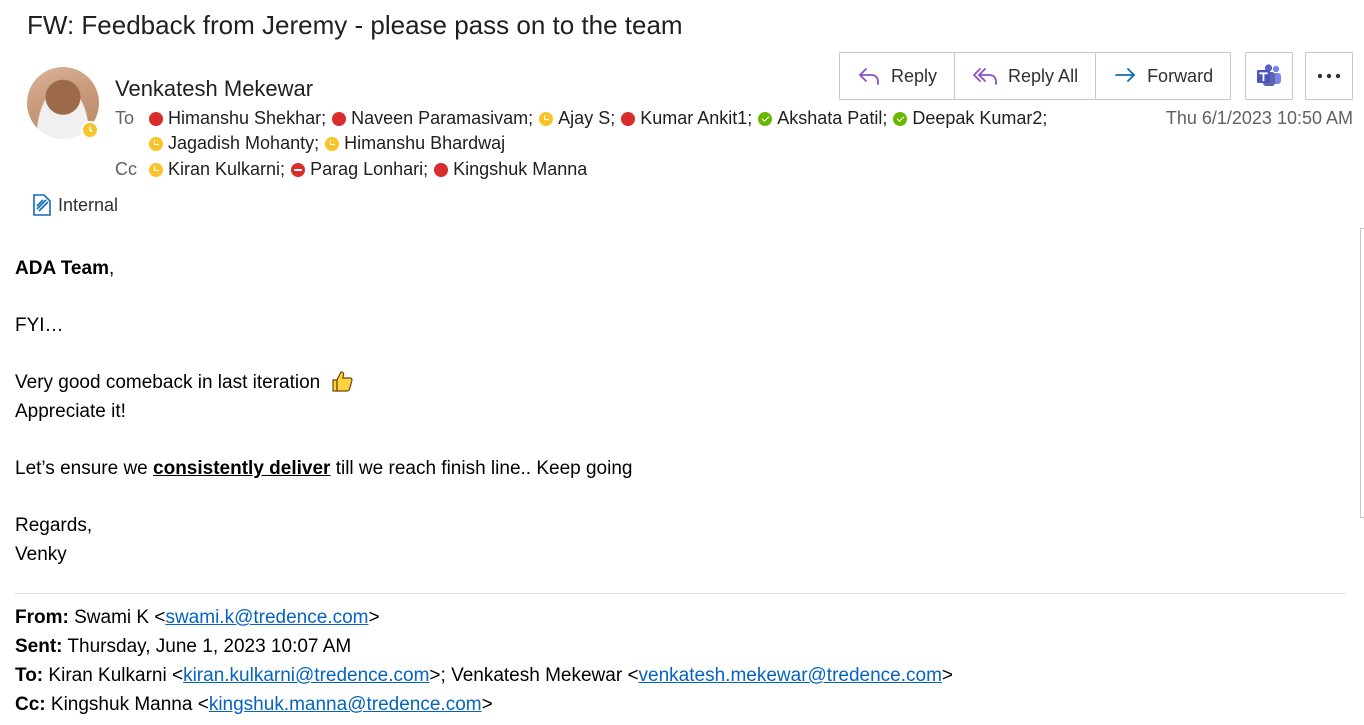 The image size is (1364, 725). I want to click on to-label: To, so click(125, 118).